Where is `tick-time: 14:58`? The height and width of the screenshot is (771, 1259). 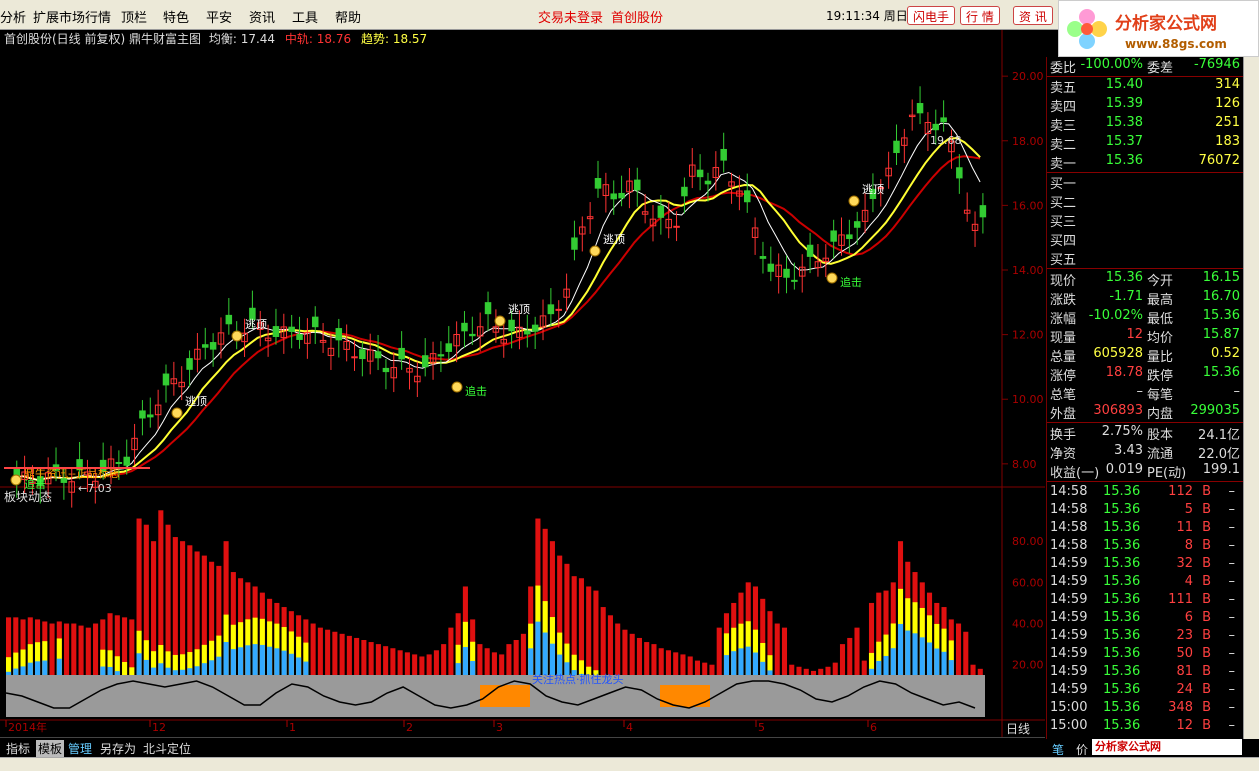 tick-time: 14:58 is located at coordinates (1069, 527).